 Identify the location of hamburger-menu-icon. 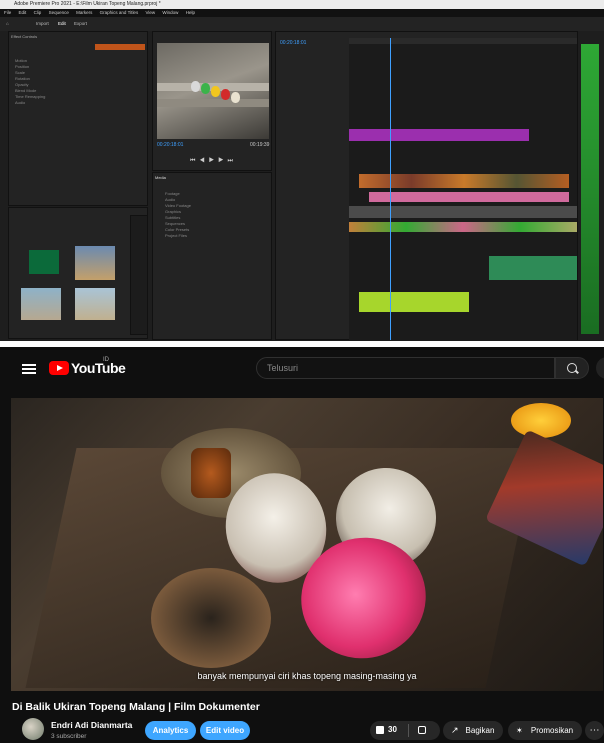
(29, 369).